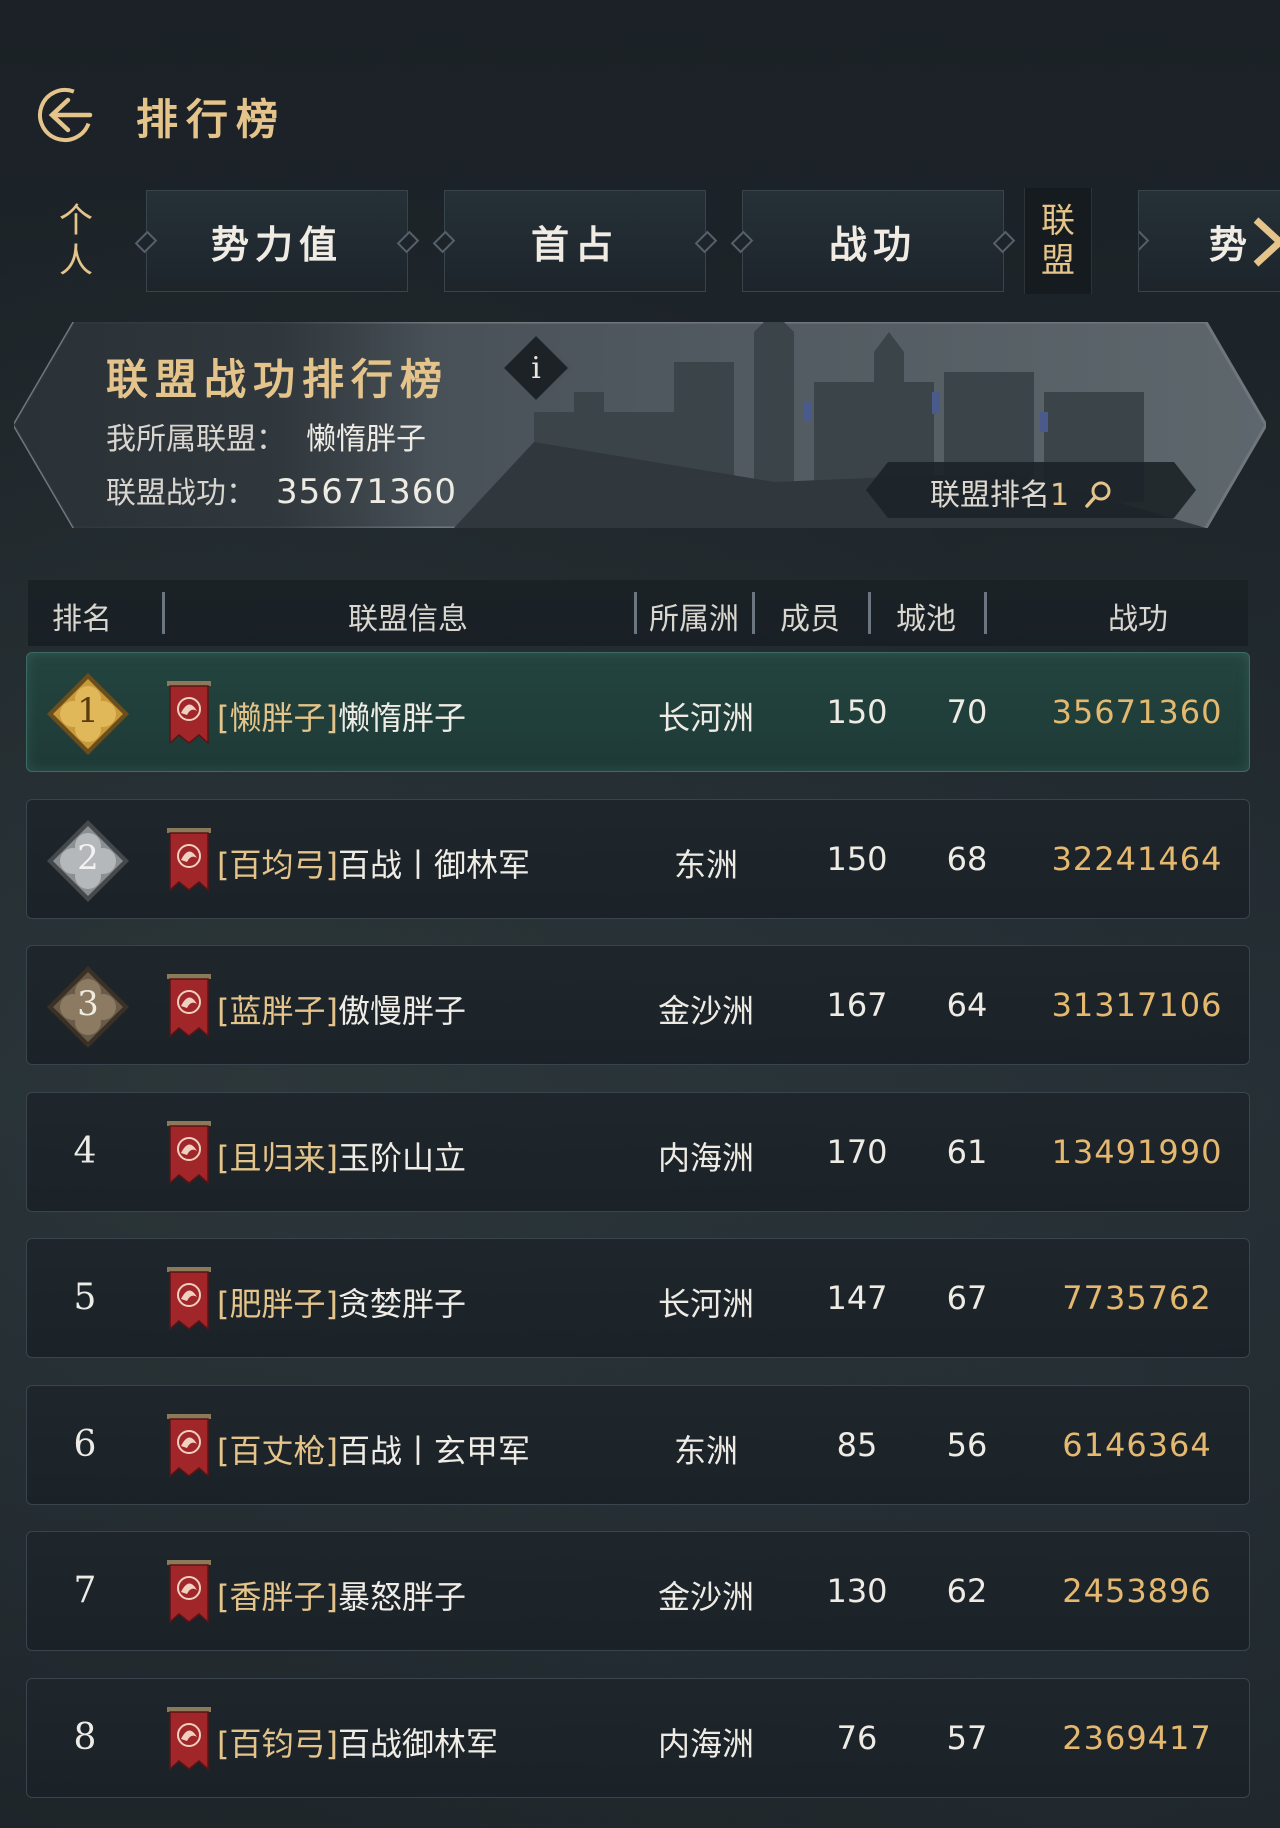 The width and height of the screenshot is (1280, 1828). I want to click on power-cell: 7735762, so click(1137, 1298).